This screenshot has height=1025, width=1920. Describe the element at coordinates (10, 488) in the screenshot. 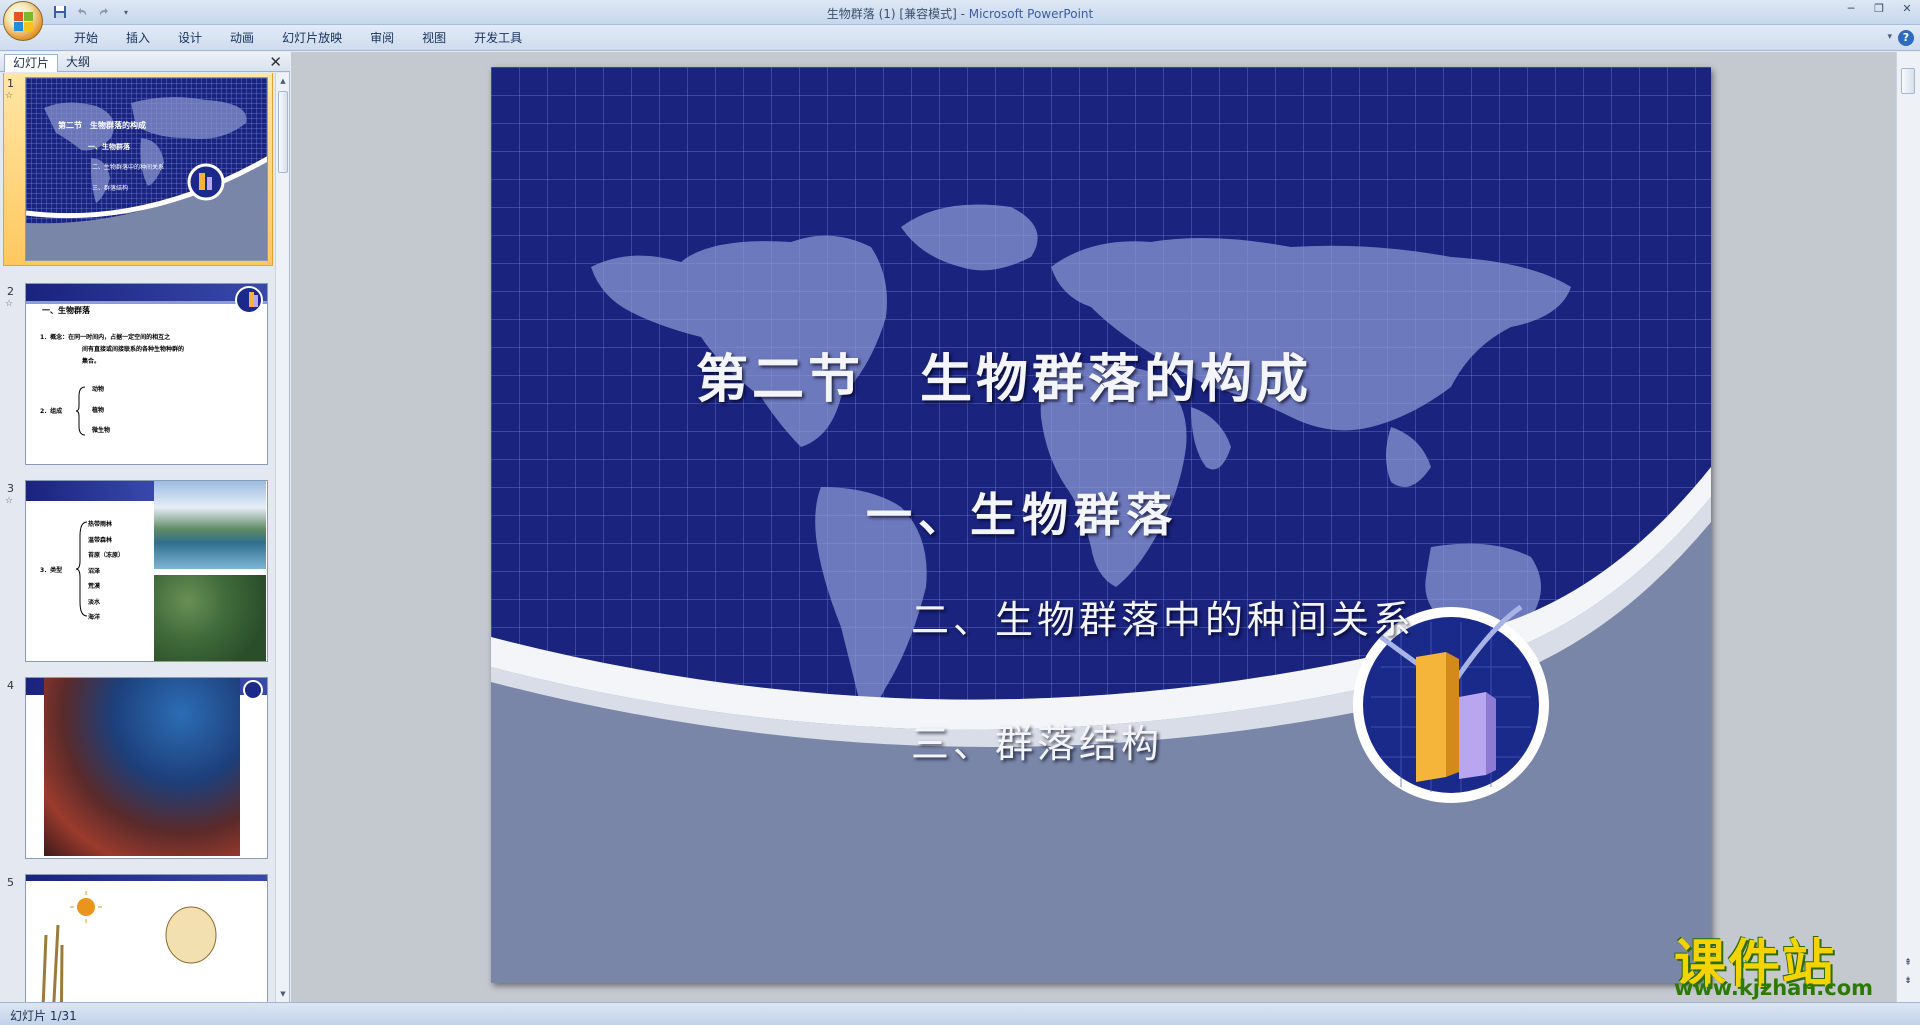

I see `slide-number: 3` at that location.